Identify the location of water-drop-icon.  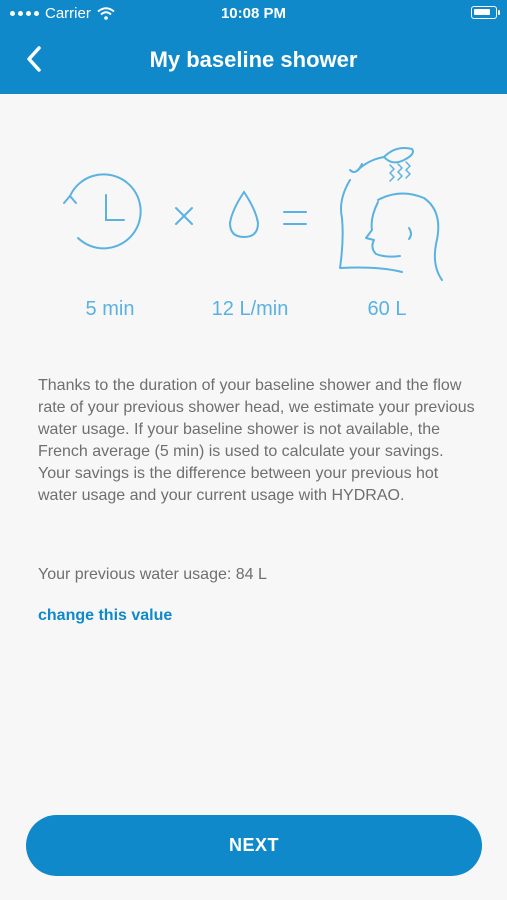
(244, 214).